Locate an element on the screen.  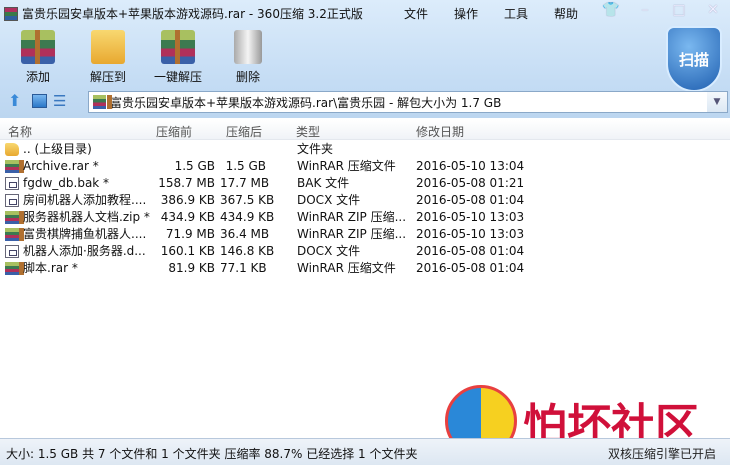
modified-date: 2016-05-08 01:21 is located at coordinates (470, 183).